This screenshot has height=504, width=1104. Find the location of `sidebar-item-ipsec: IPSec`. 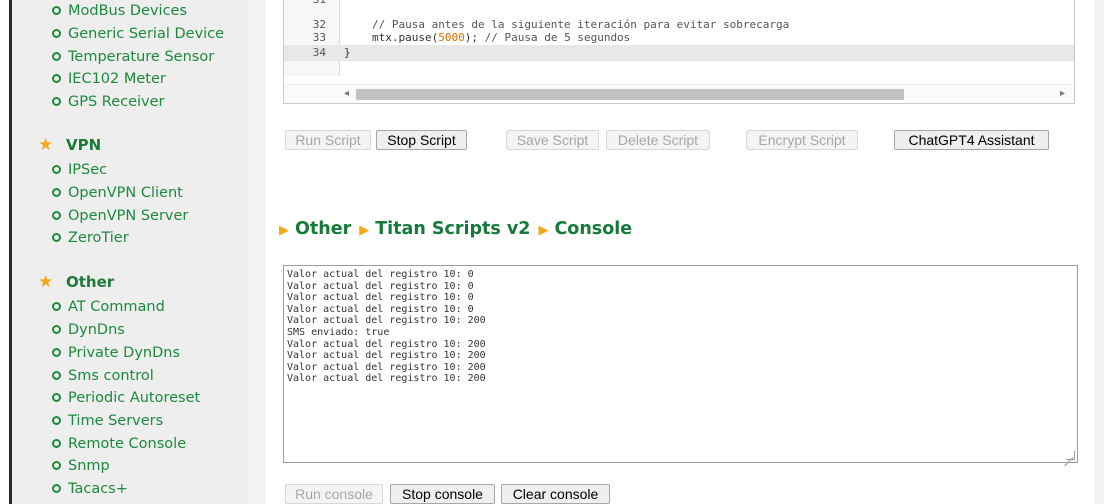

sidebar-item-ipsec: IPSec is located at coordinates (79, 170).